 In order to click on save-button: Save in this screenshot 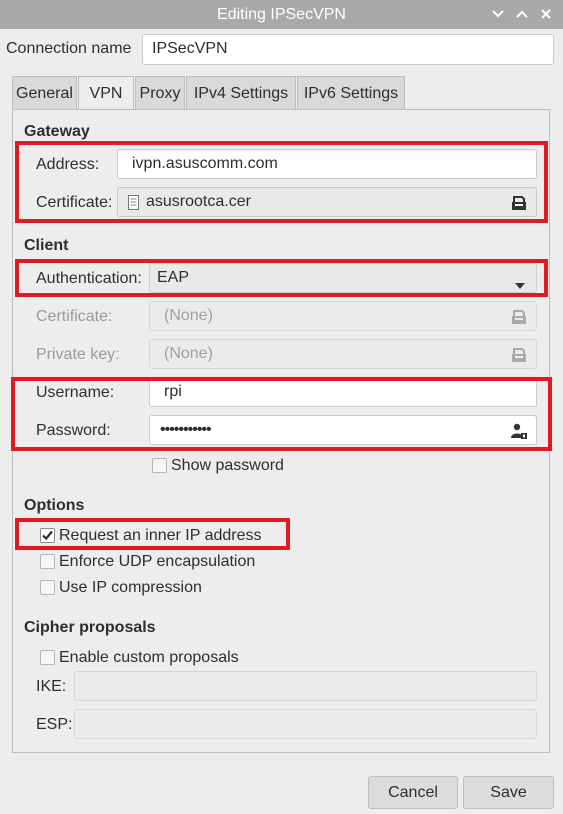, I will do `click(508, 792)`.